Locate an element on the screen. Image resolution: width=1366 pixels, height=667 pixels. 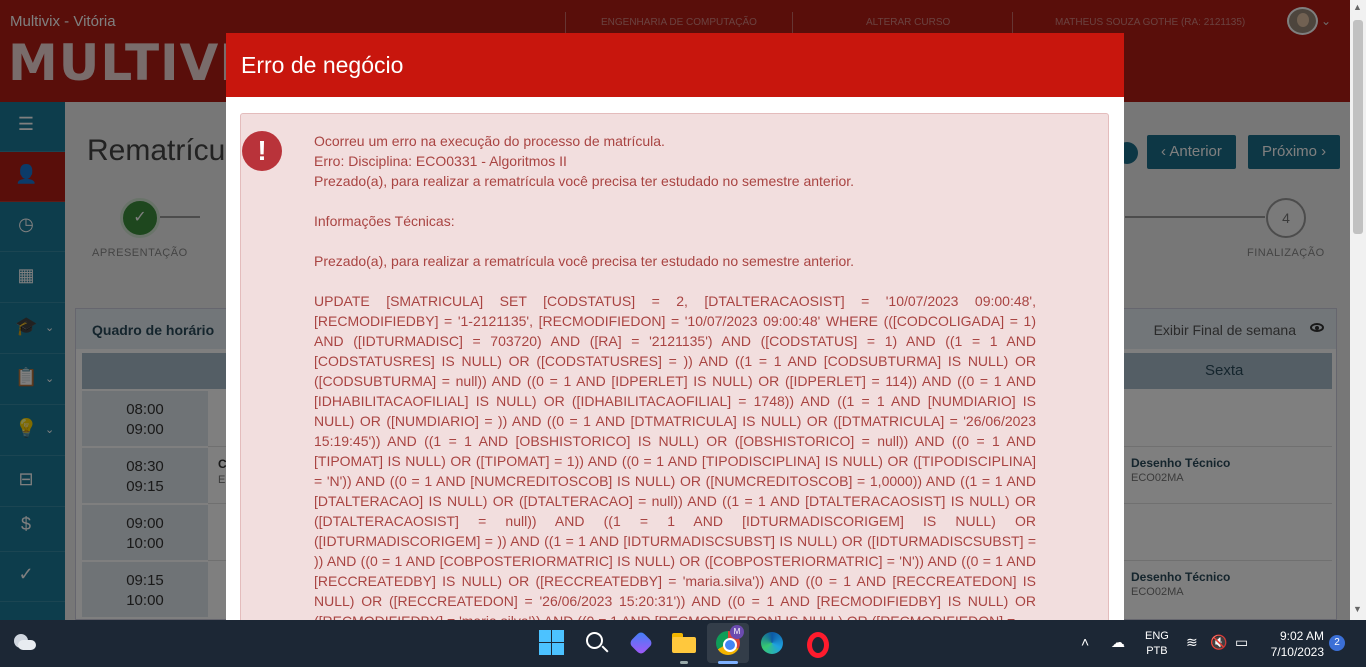
search-icon is located at coordinates (597, 643).